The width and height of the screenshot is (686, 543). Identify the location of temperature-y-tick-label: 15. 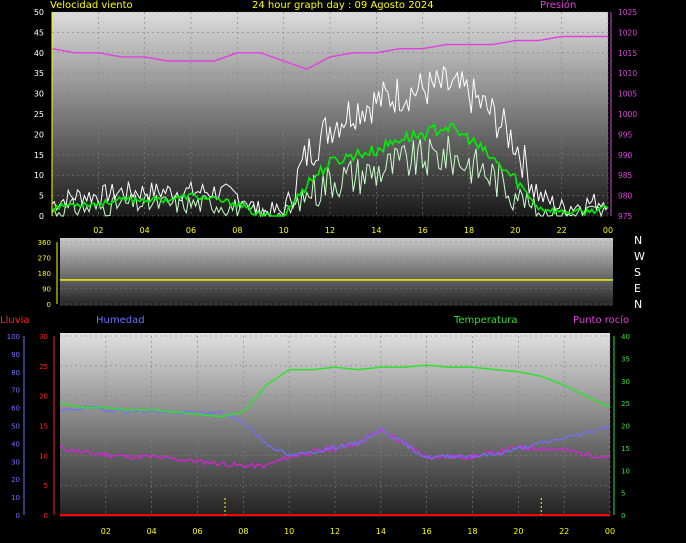
(625, 449).